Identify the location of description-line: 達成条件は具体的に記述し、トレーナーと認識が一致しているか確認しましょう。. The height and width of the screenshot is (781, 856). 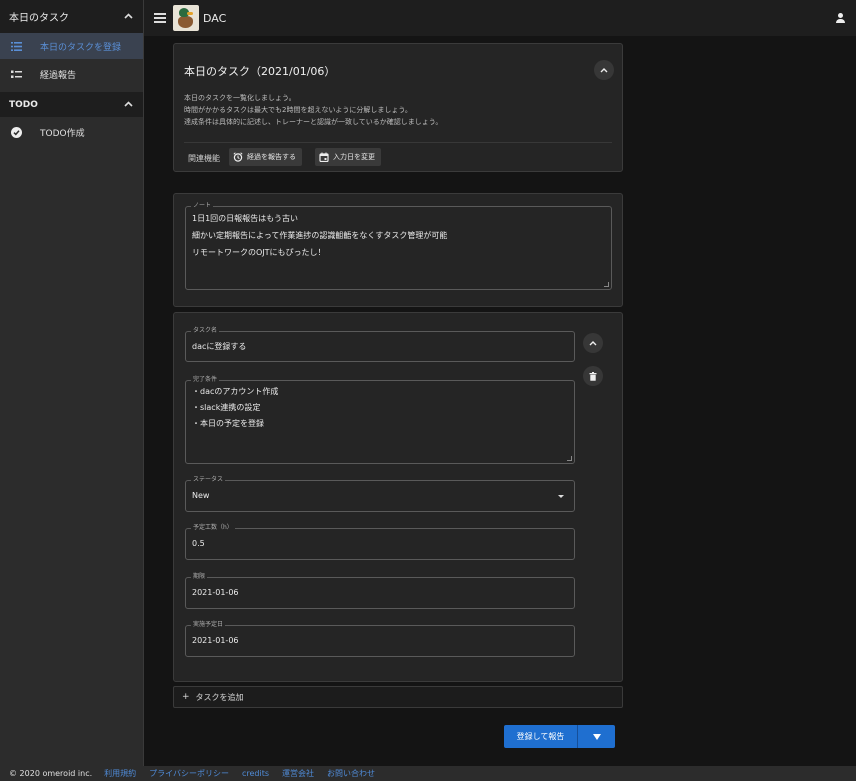
(313, 122).